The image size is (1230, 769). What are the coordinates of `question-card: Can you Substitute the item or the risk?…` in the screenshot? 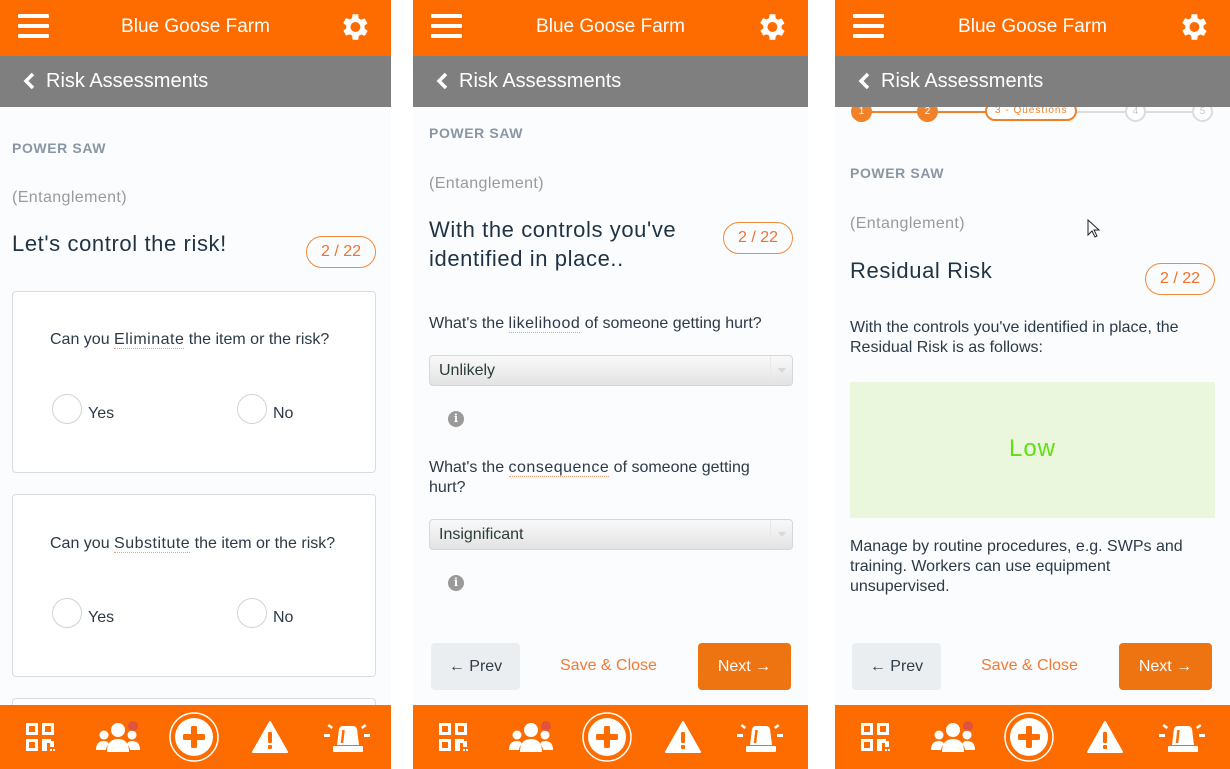 It's located at (194, 585).